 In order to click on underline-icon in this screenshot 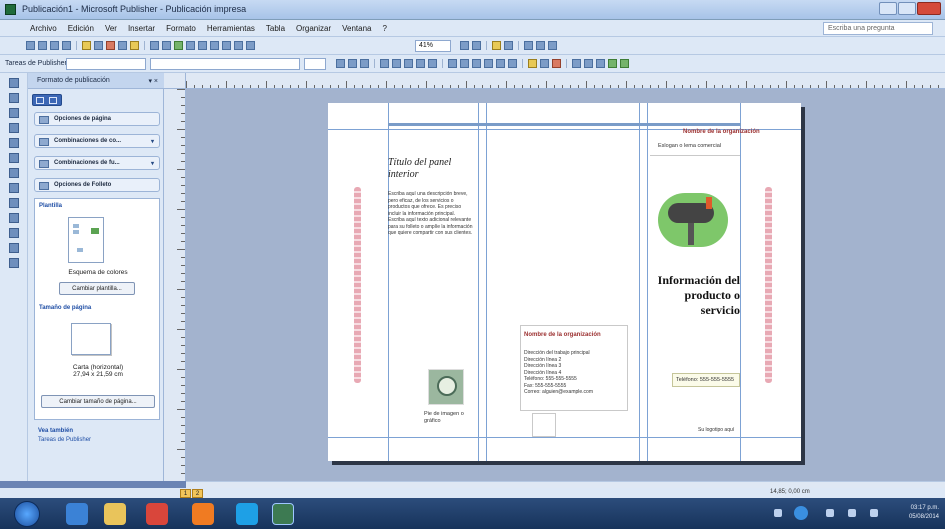, I will do `click(364, 63)`.